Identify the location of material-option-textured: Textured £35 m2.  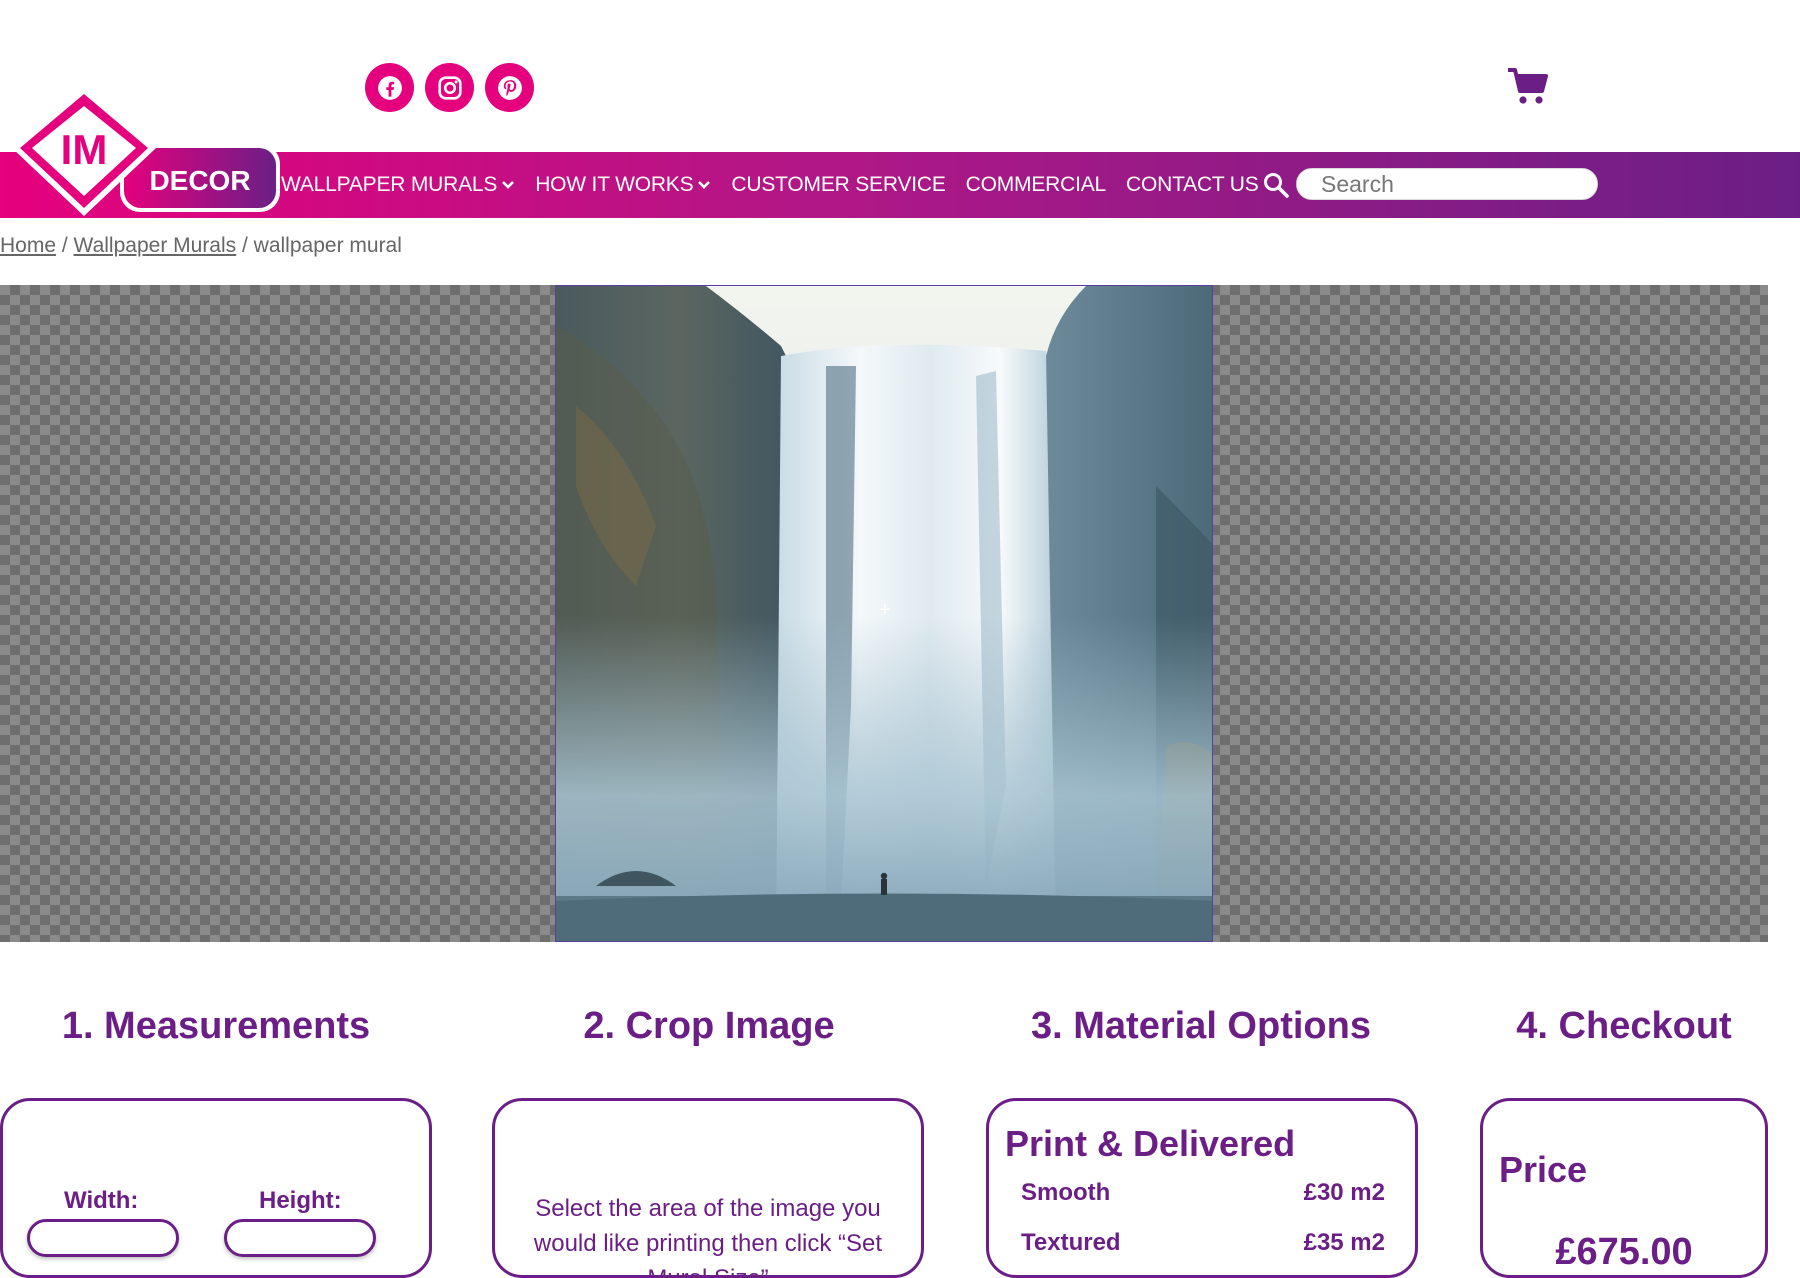
(1203, 1243).